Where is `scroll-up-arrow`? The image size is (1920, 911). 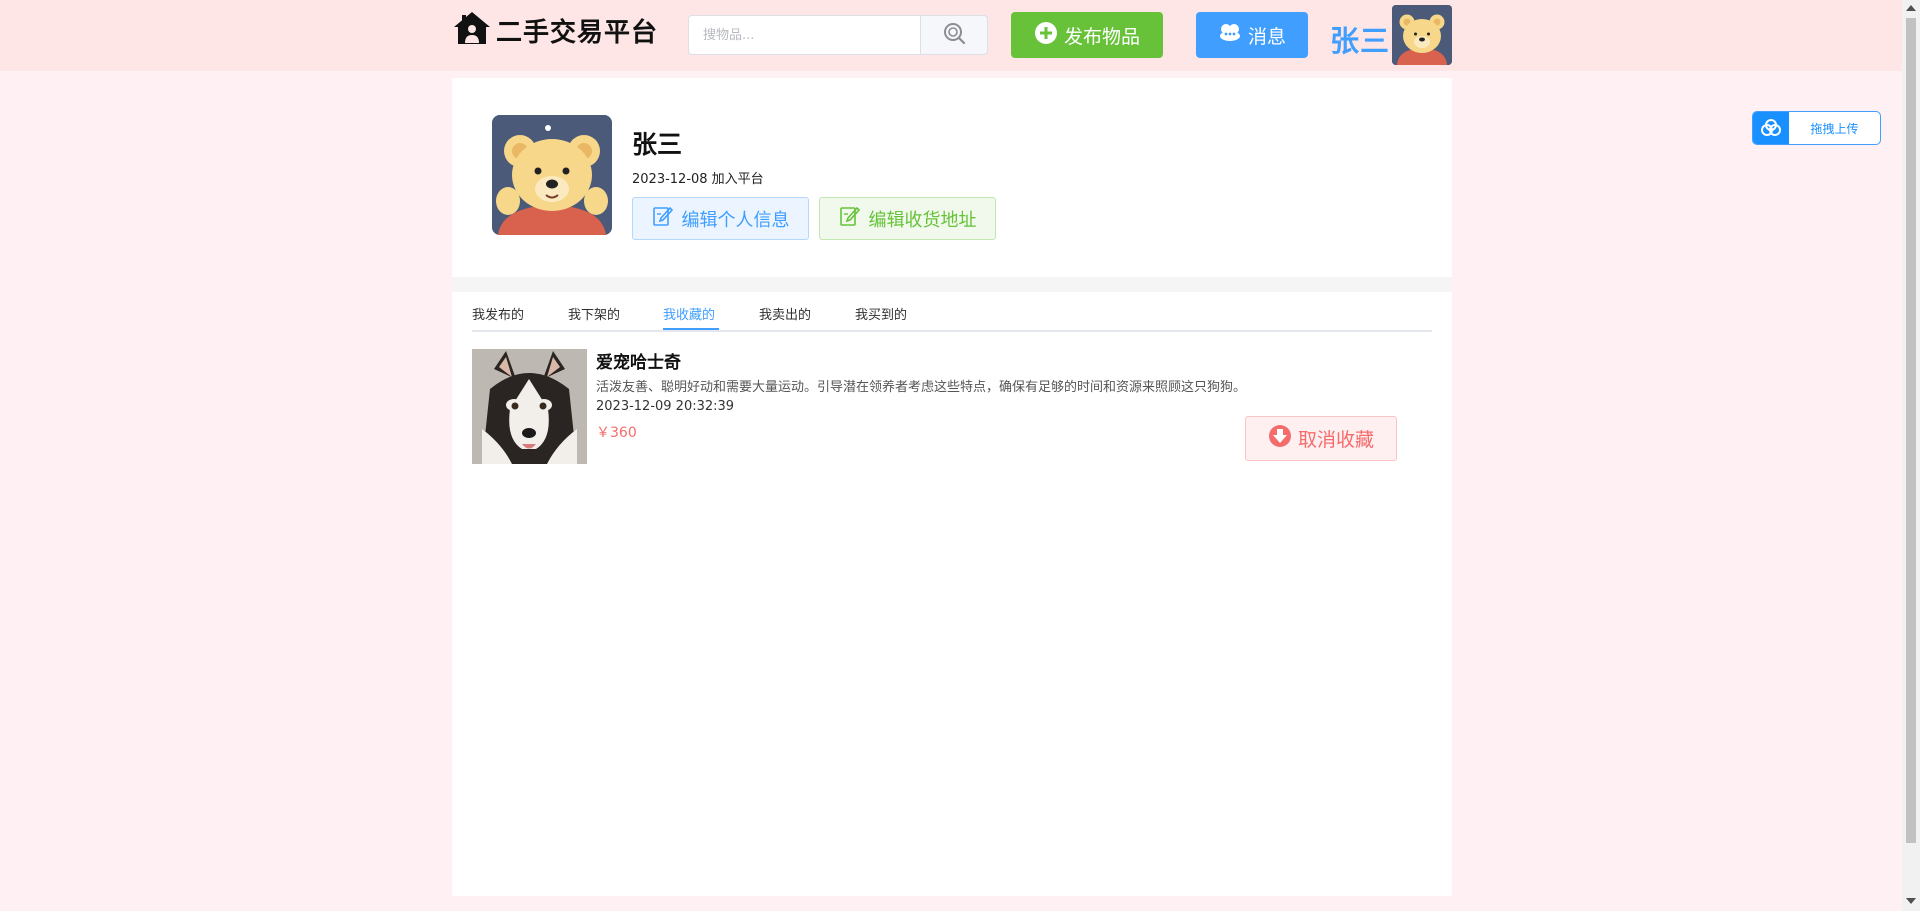
scroll-up-arrow is located at coordinates (1911, 8).